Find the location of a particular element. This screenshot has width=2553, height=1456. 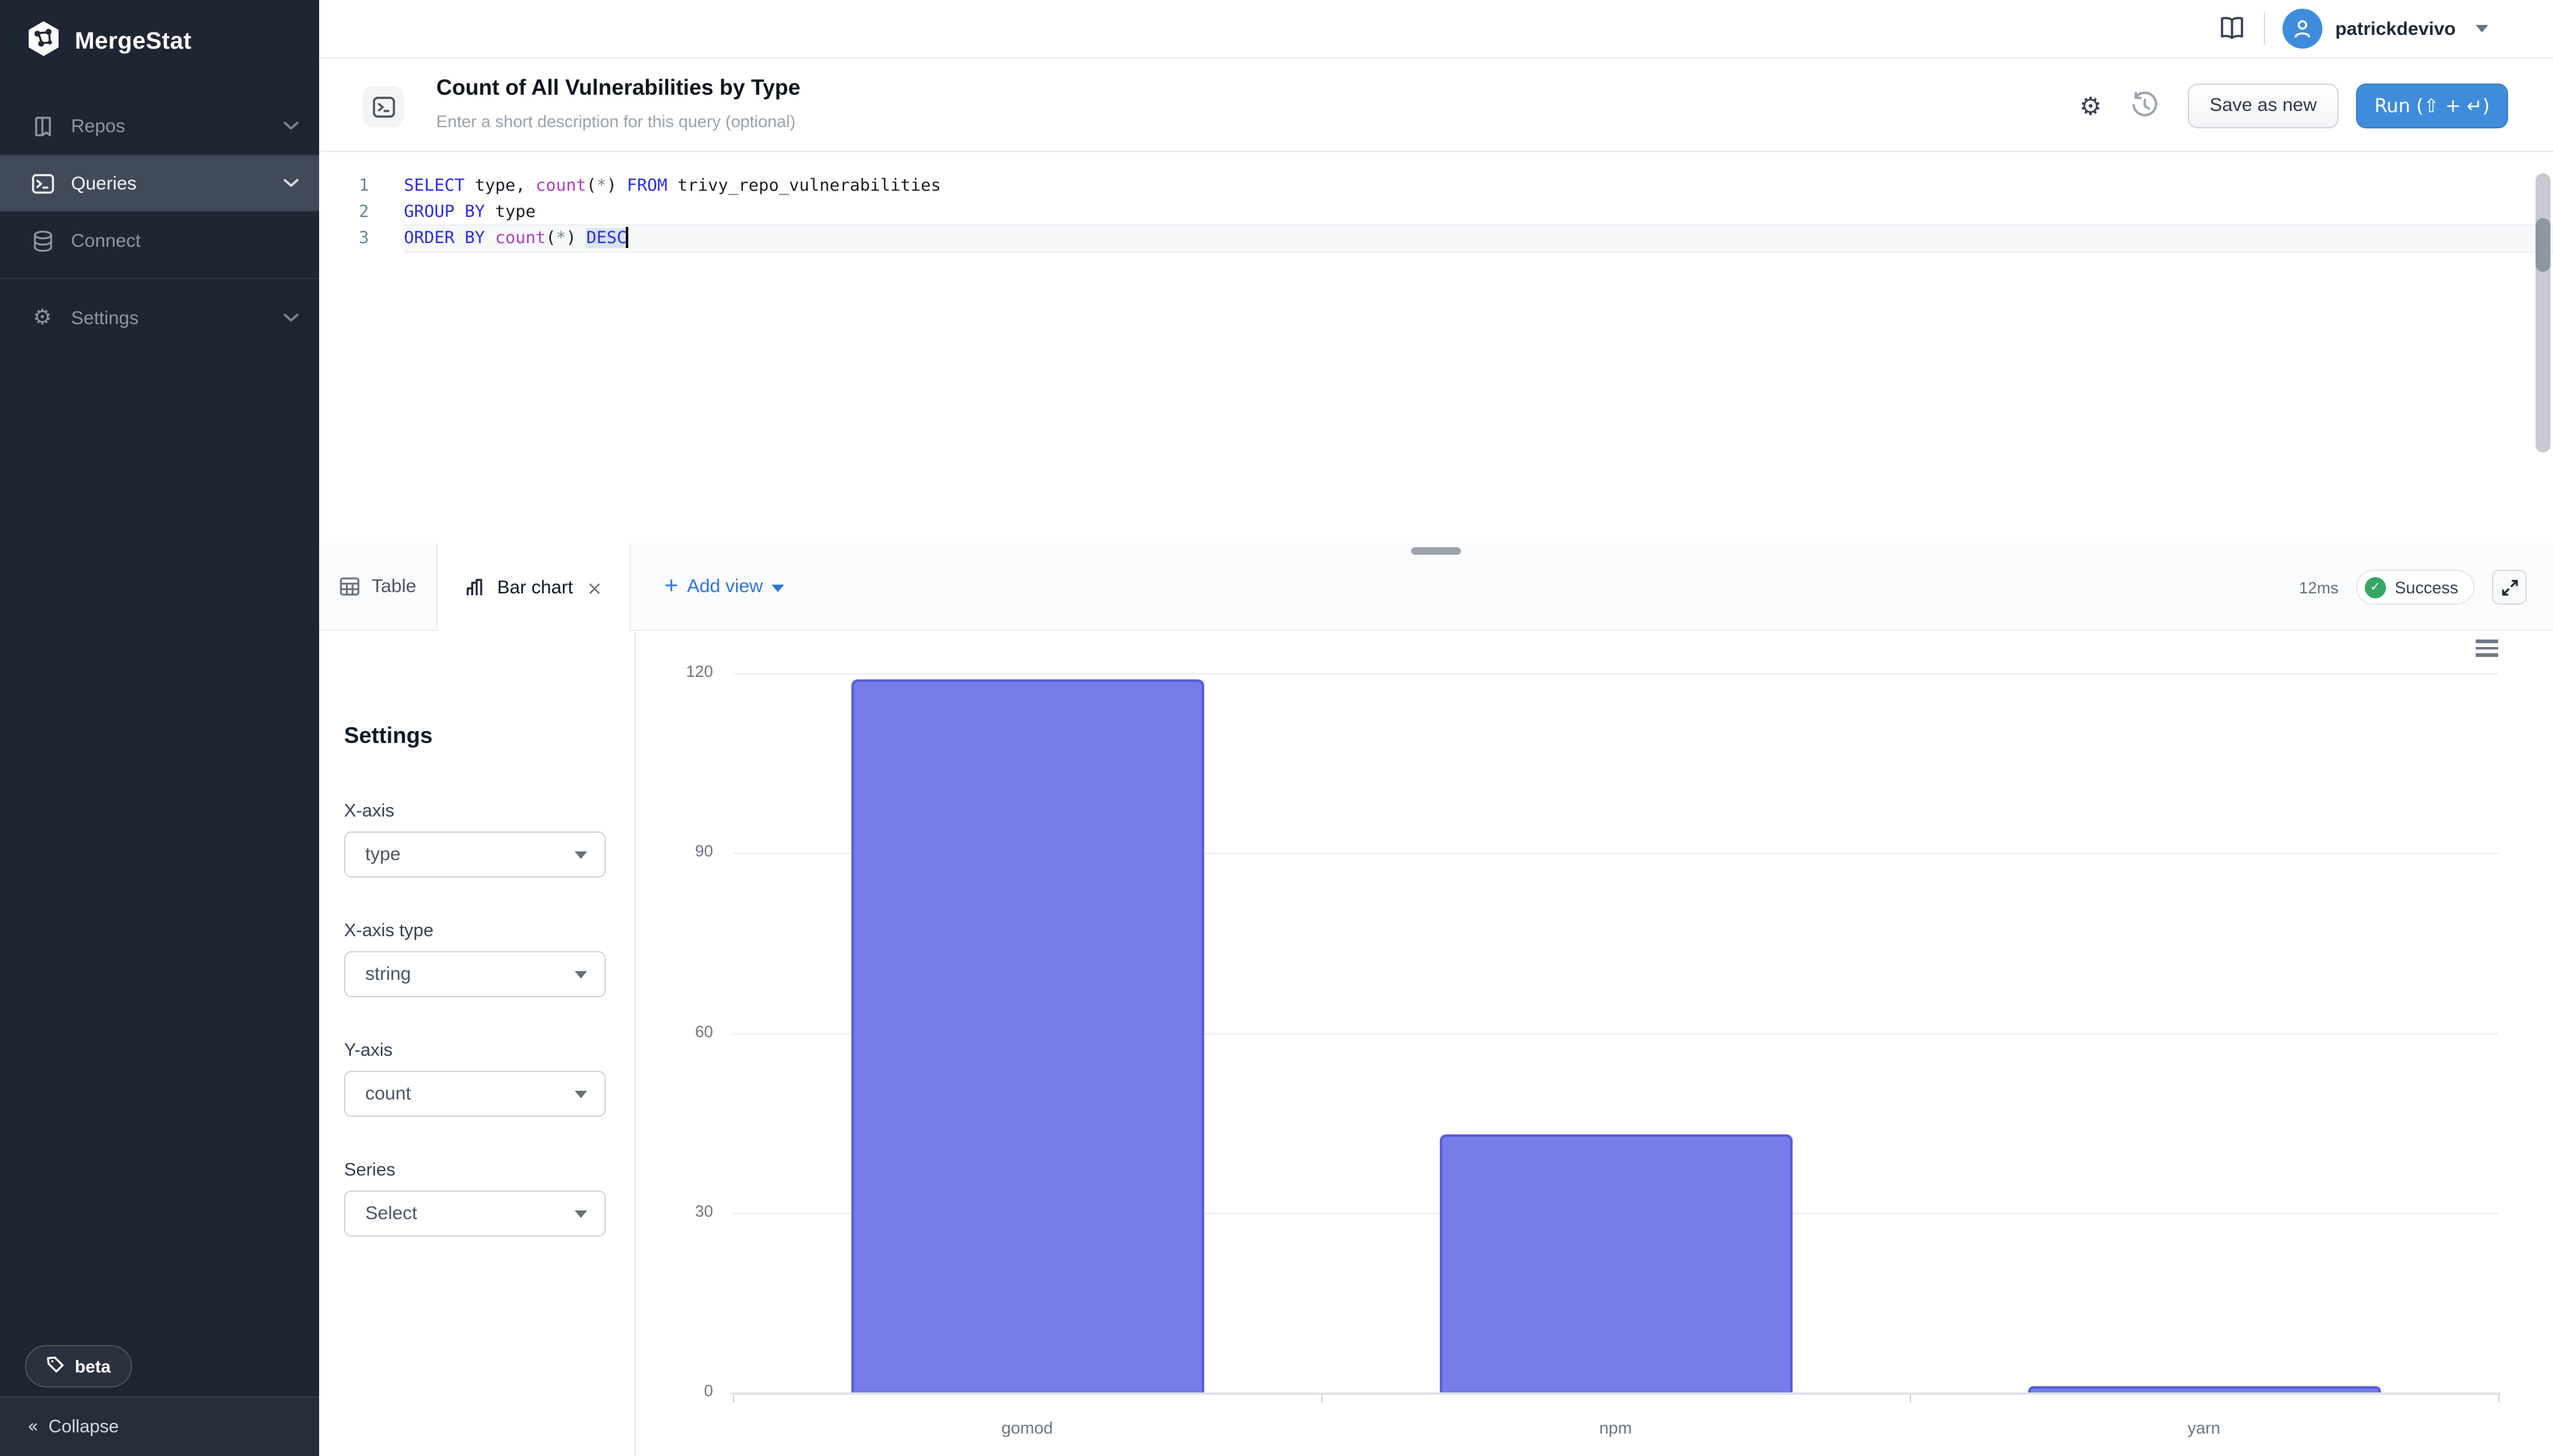

select-value: Select is located at coordinates (391, 1214).